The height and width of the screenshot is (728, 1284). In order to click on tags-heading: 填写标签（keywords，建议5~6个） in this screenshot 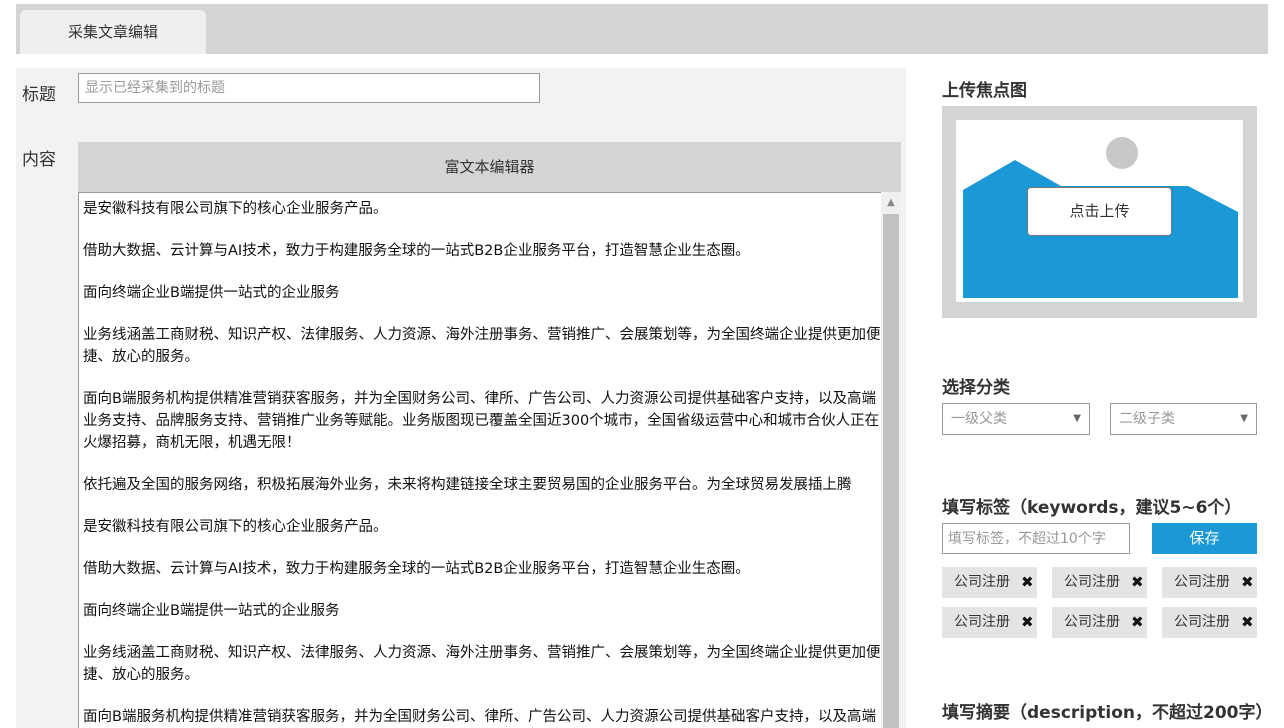, I will do `click(1092, 508)`.